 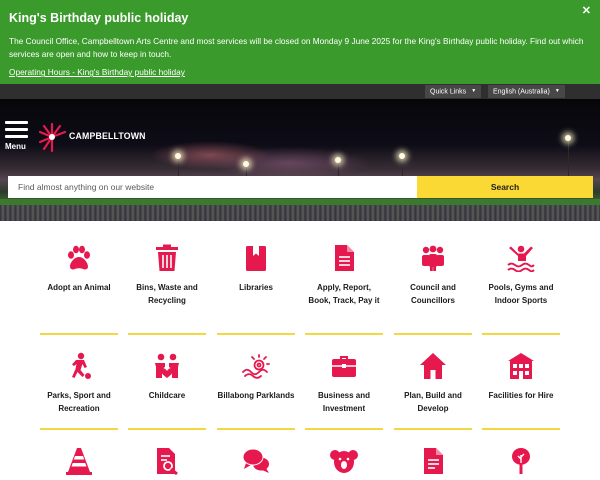 What do you see at coordinates (300, 91) in the screenshot?
I see `utility-bar: Quick Links ▼ English (Australia) ▼` at bounding box center [300, 91].